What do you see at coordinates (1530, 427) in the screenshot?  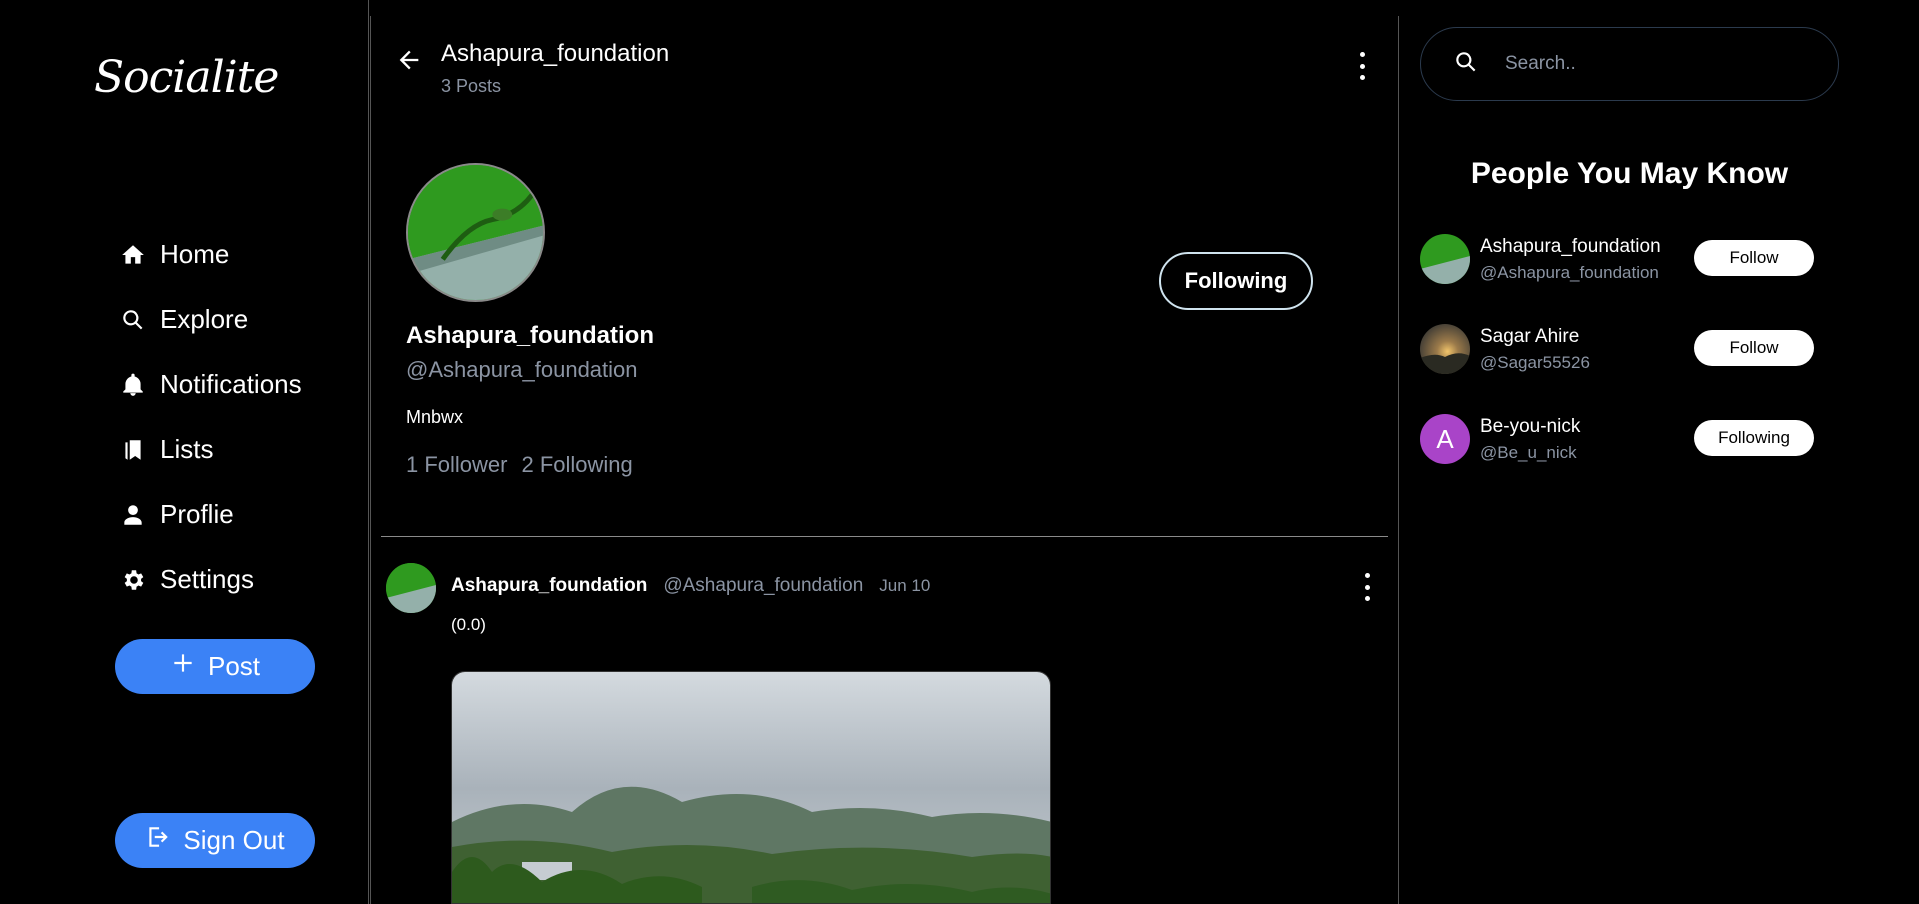 I see `suggestion-name: Be-you-nick` at bounding box center [1530, 427].